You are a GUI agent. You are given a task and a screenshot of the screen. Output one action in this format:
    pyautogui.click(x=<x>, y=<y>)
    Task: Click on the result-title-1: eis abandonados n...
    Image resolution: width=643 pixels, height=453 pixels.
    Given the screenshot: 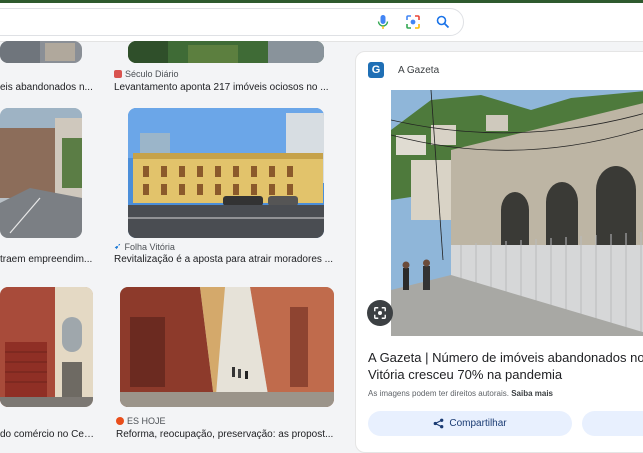 What is the action you would take?
    pyautogui.click(x=47, y=87)
    